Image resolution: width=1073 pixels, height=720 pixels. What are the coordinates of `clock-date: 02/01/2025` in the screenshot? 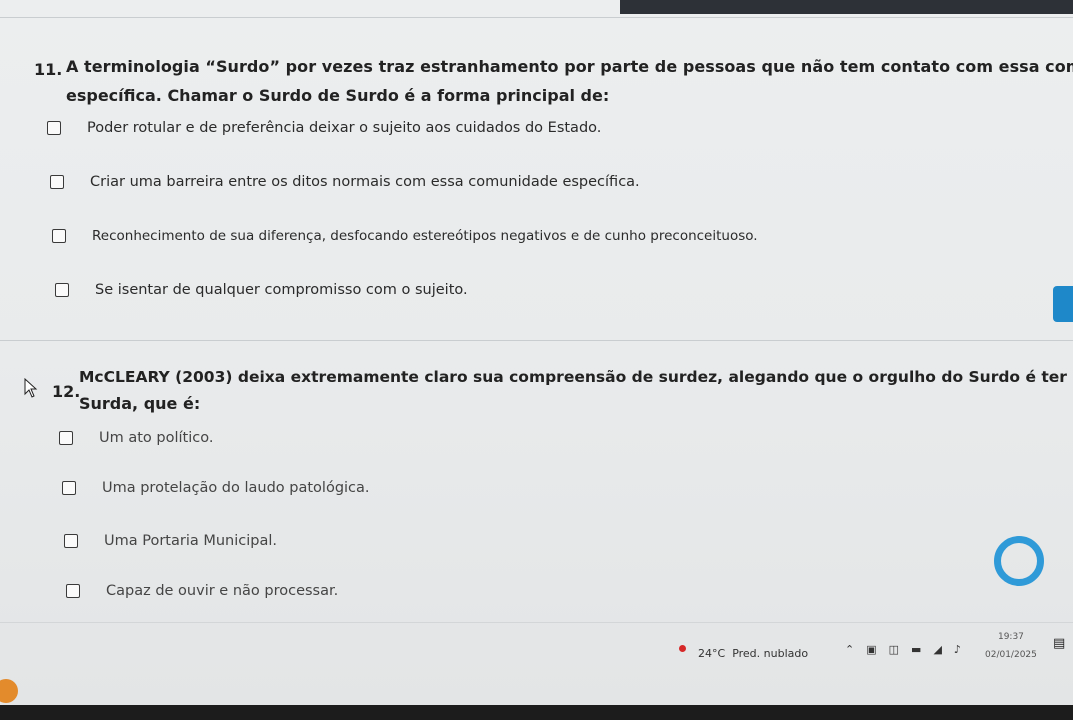 It's located at (1011, 655).